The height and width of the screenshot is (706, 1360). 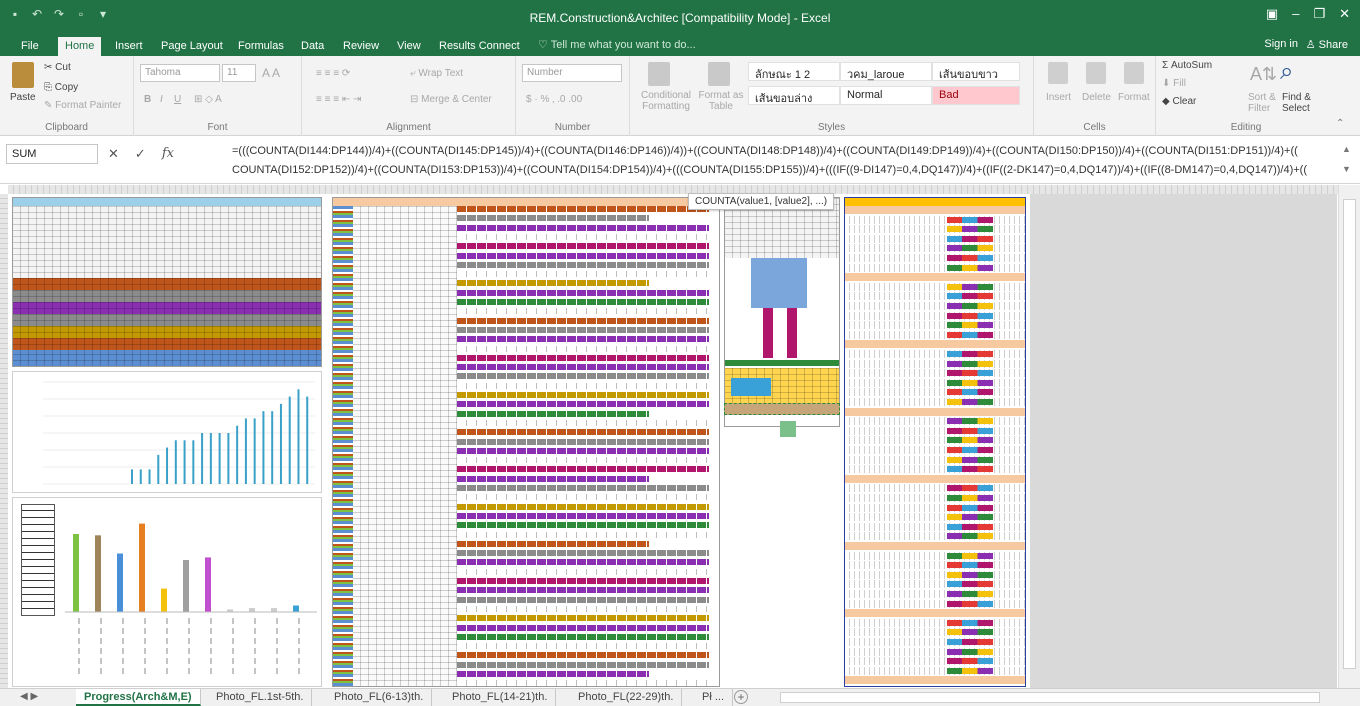 I want to click on sheet-tab-progress: Progress(Arch&M,E), so click(x=138, y=697).